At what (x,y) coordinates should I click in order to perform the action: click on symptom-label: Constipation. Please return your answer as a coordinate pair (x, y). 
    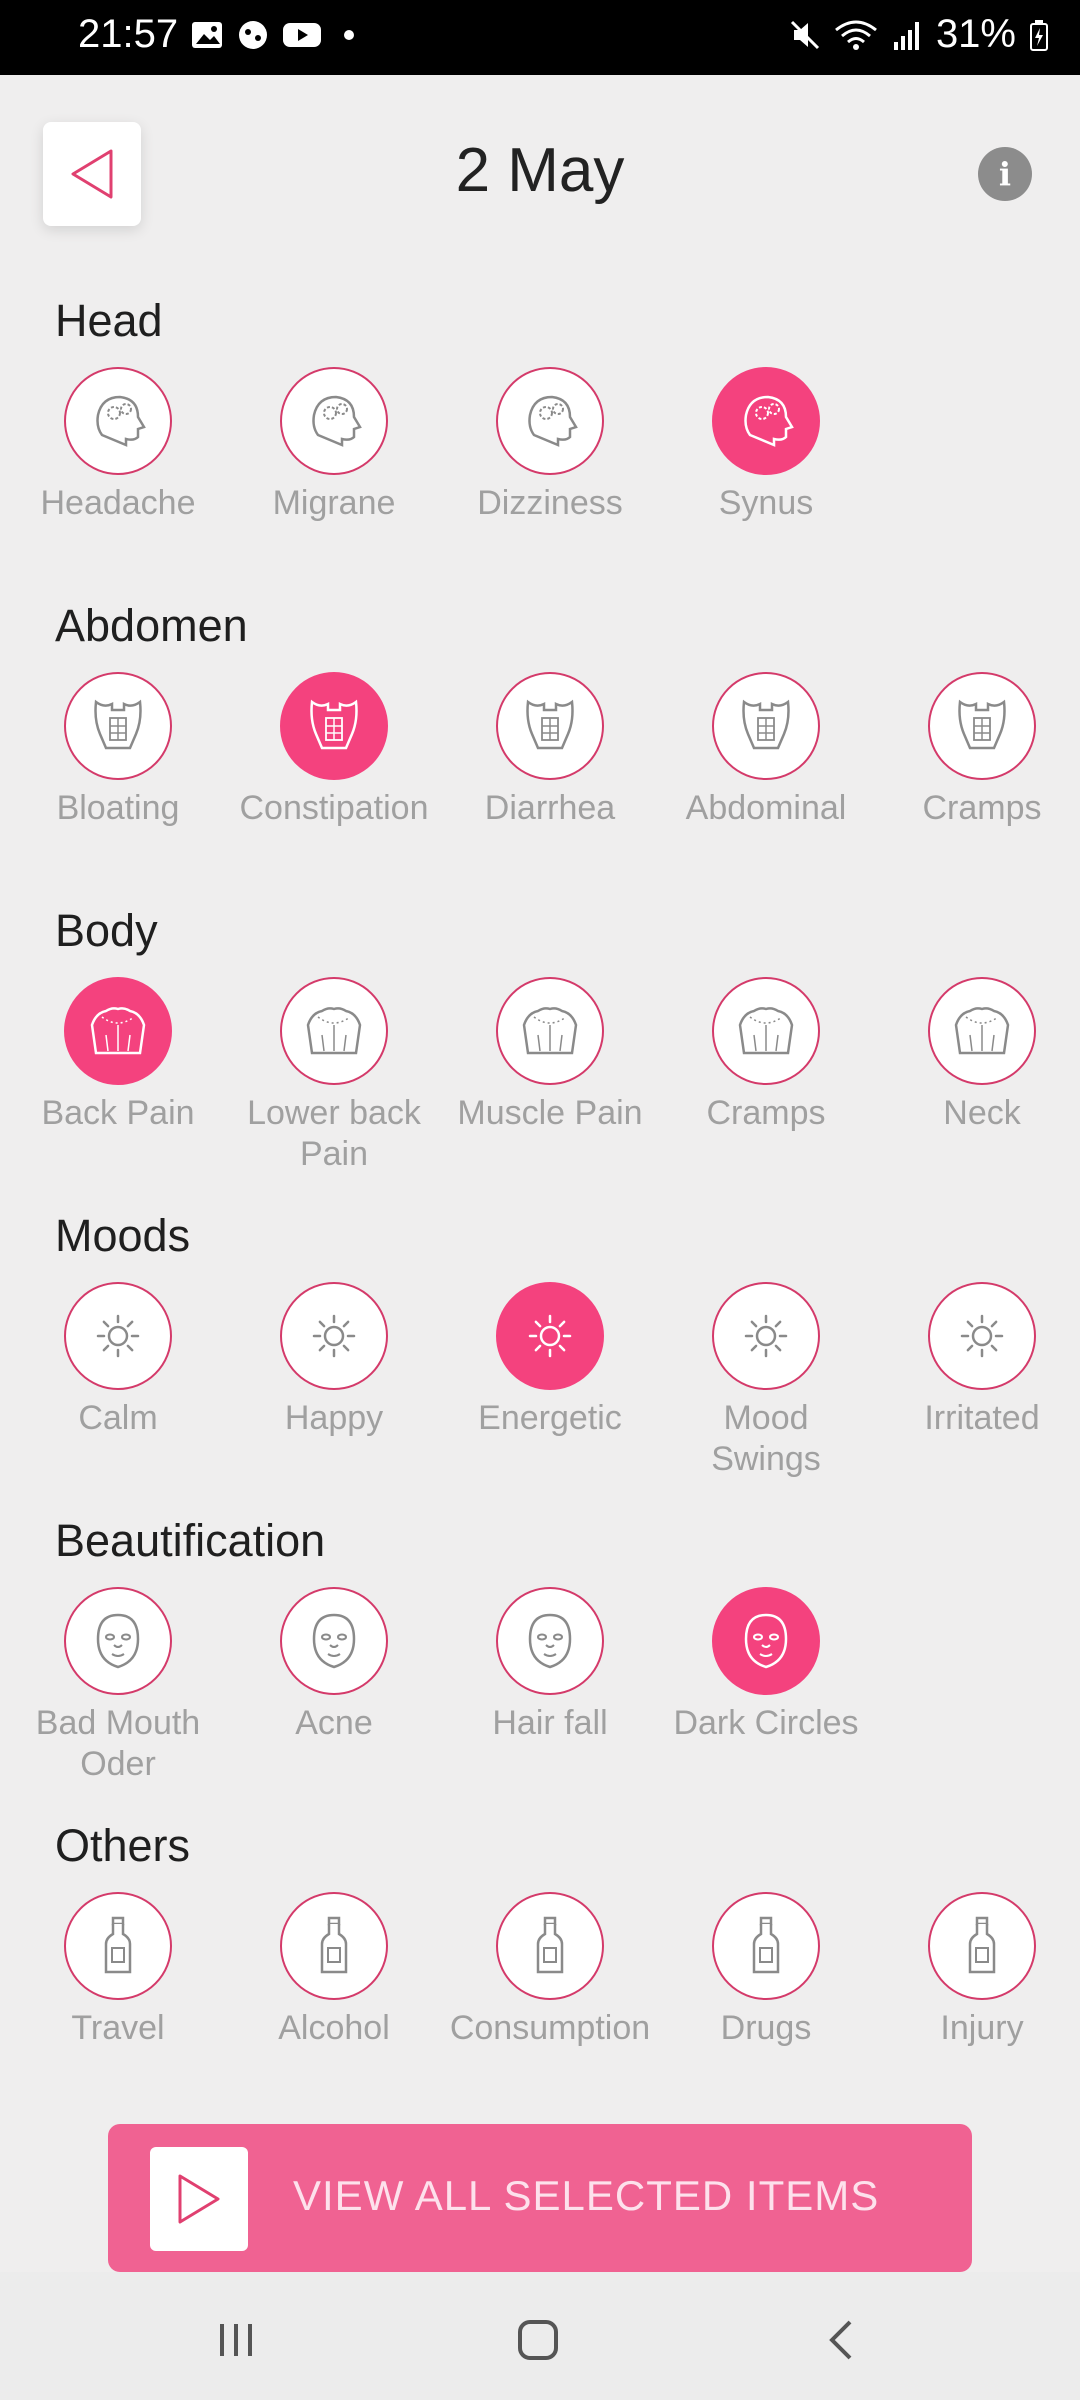
    Looking at the image, I should click on (334, 808).